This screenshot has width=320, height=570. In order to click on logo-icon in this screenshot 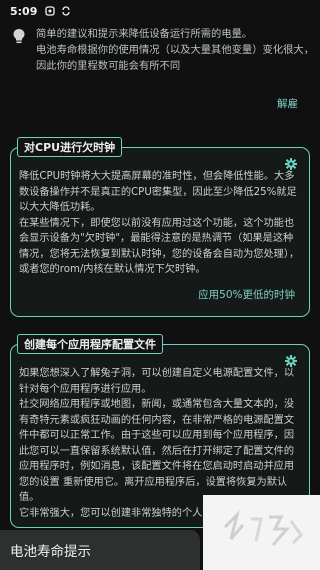, I will do `click(263, 528)`.